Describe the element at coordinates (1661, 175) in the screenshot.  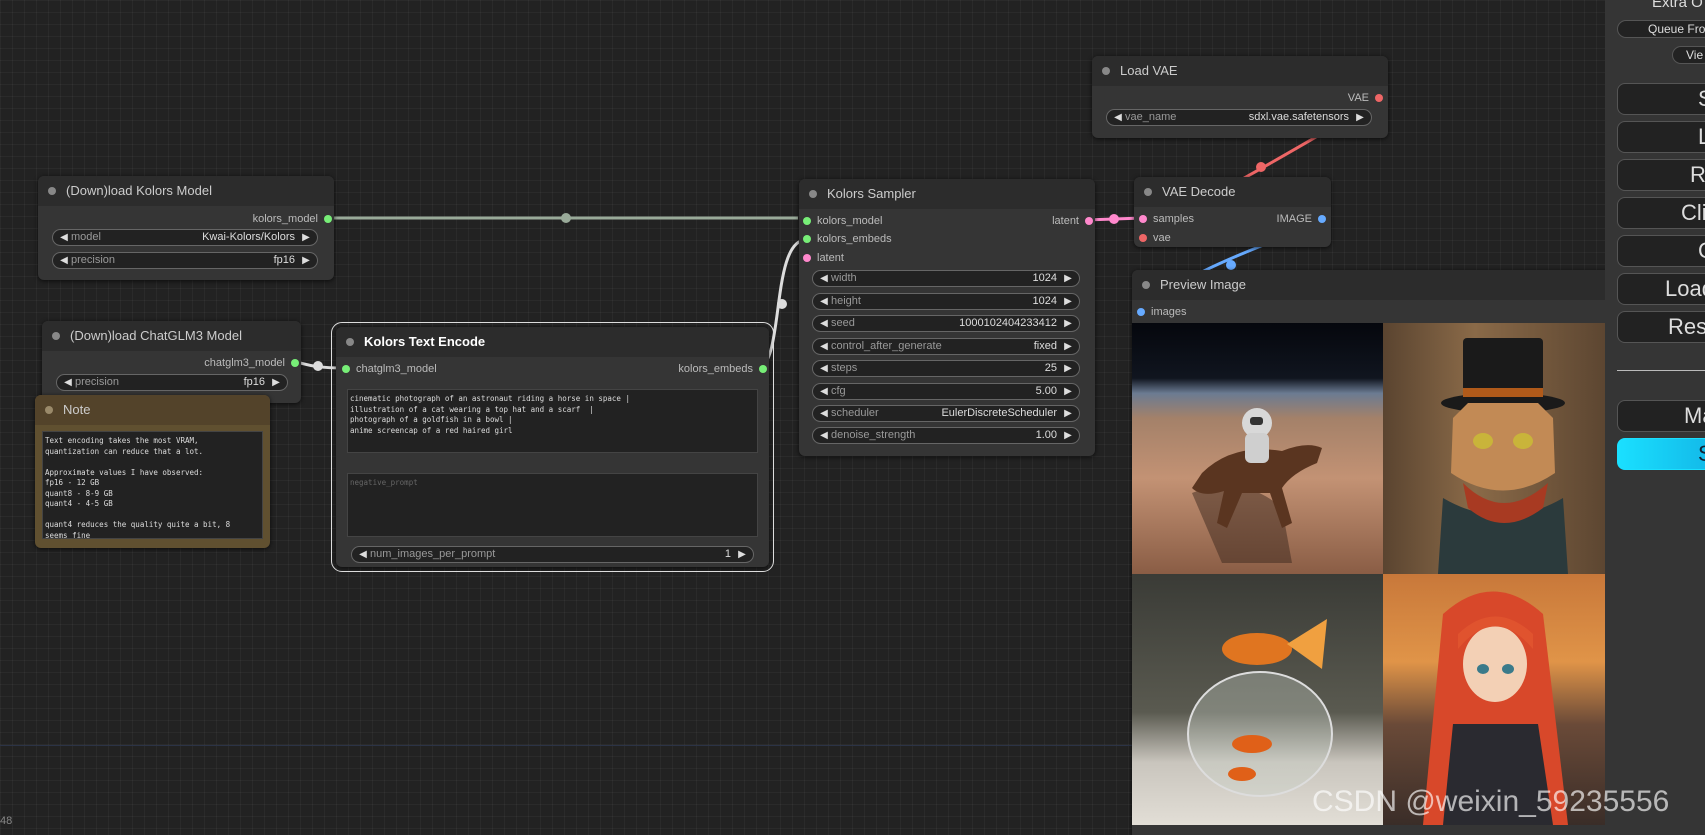
I see `refresh-button: Re` at that location.